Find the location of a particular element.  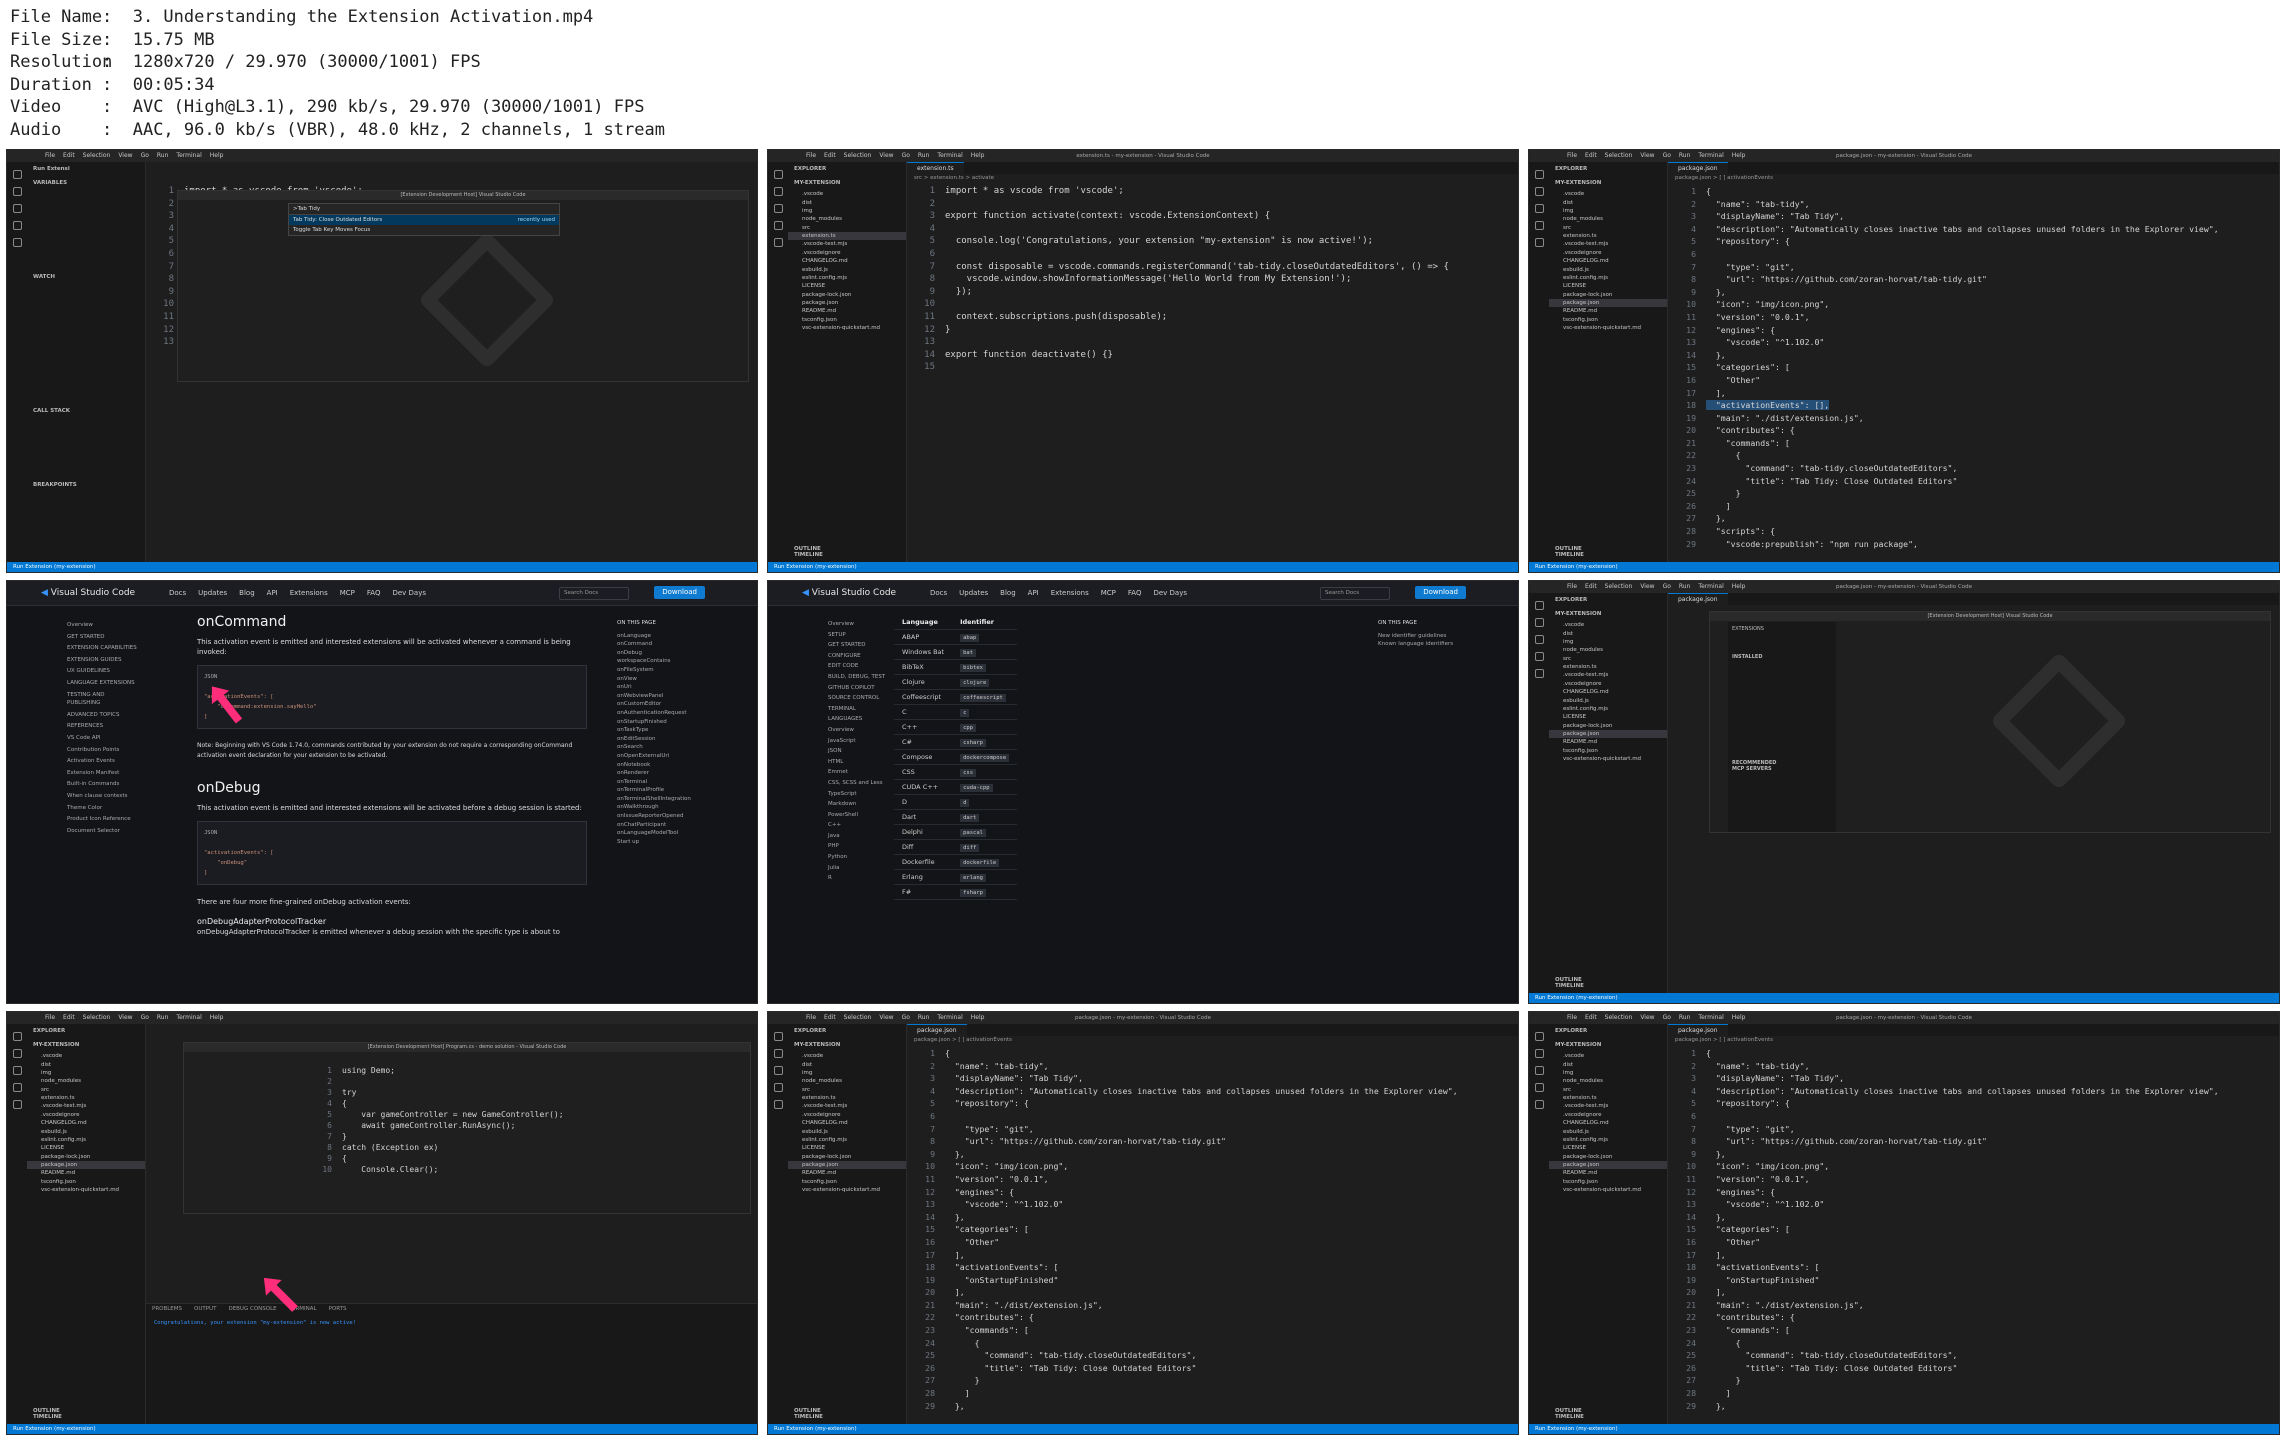

nav-api: API is located at coordinates (272, 593).